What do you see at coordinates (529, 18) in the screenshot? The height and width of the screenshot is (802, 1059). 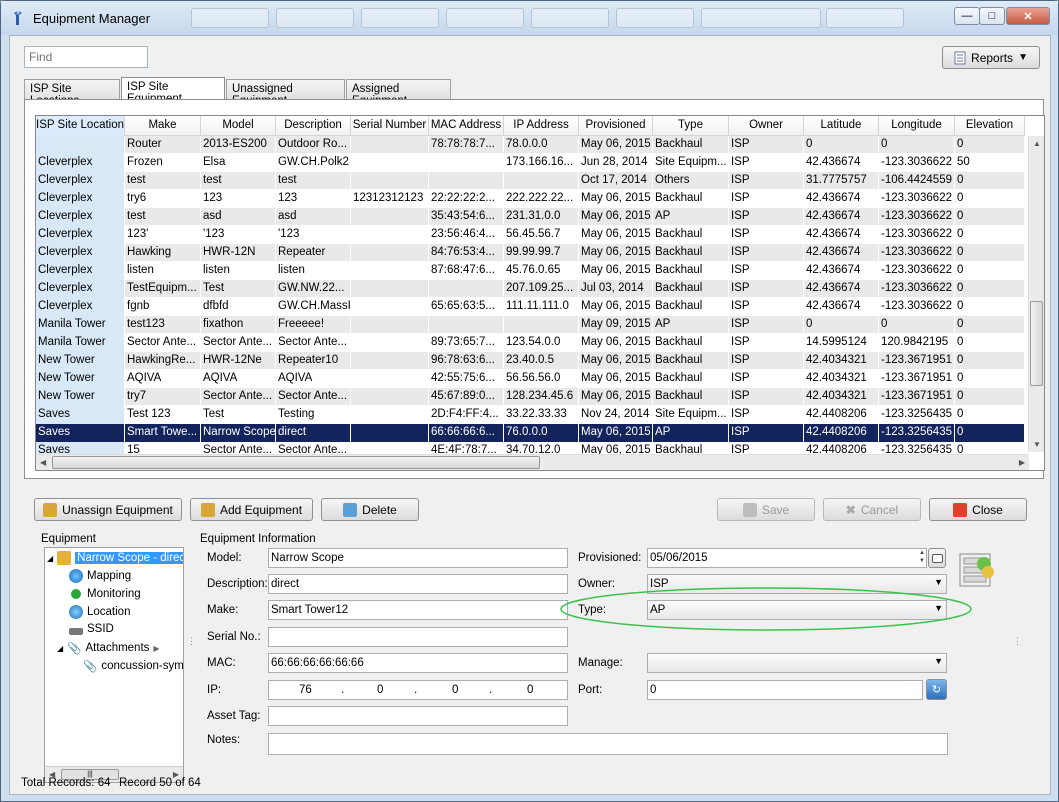 I see `title-bar: Equipment Manager — □ ✕` at bounding box center [529, 18].